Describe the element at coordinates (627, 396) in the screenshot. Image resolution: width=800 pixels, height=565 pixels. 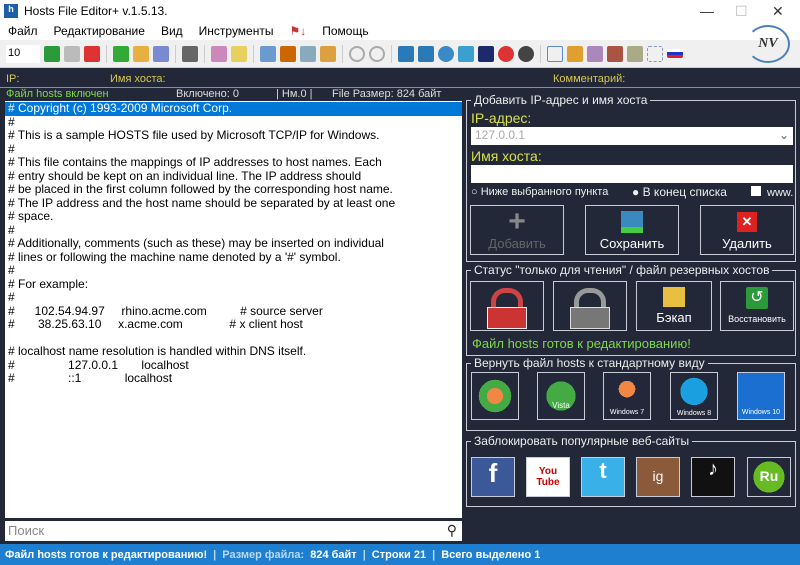
I see `restore-win7-button: Windows 7` at that location.